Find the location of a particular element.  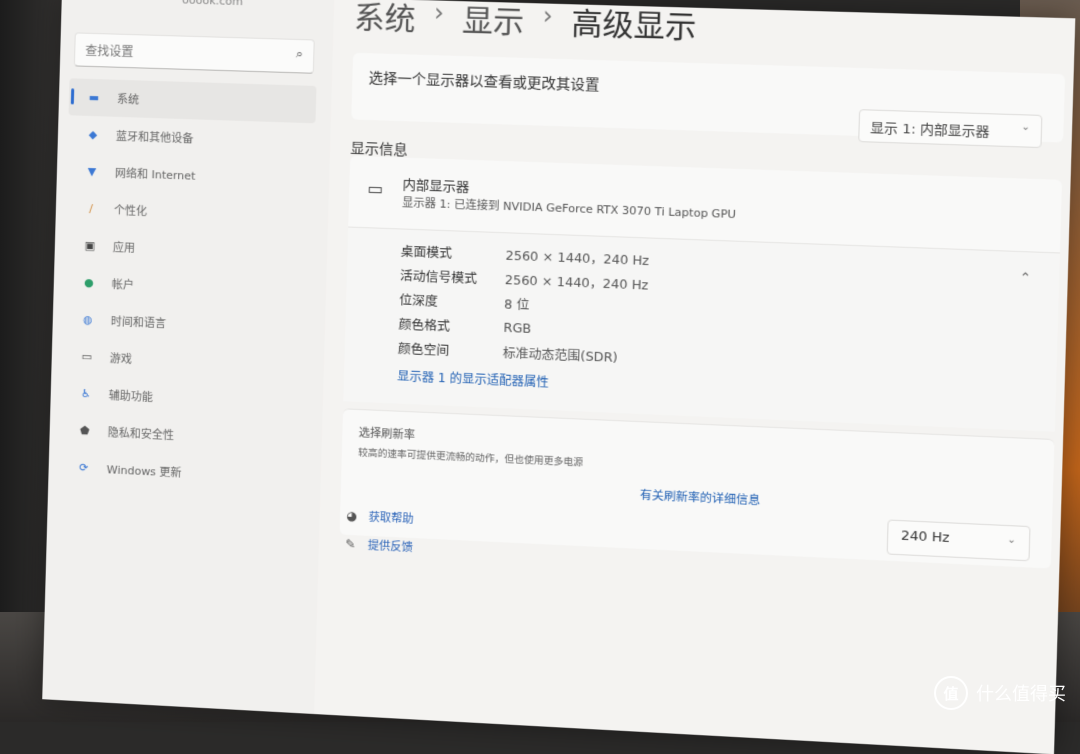

sidebar-item-label: 蓝牙和其他设备 is located at coordinates (154, 137).